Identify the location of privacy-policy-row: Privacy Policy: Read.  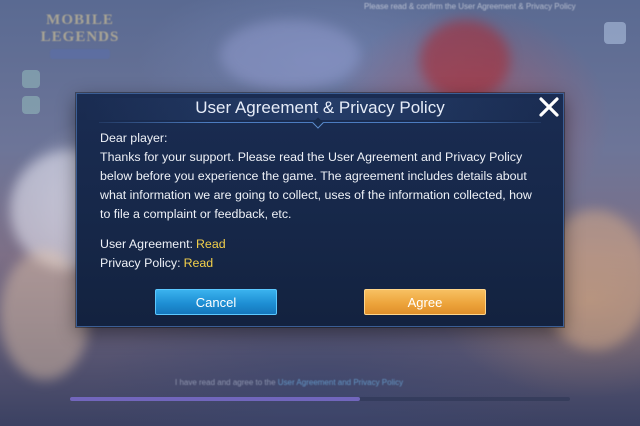
(163, 263).